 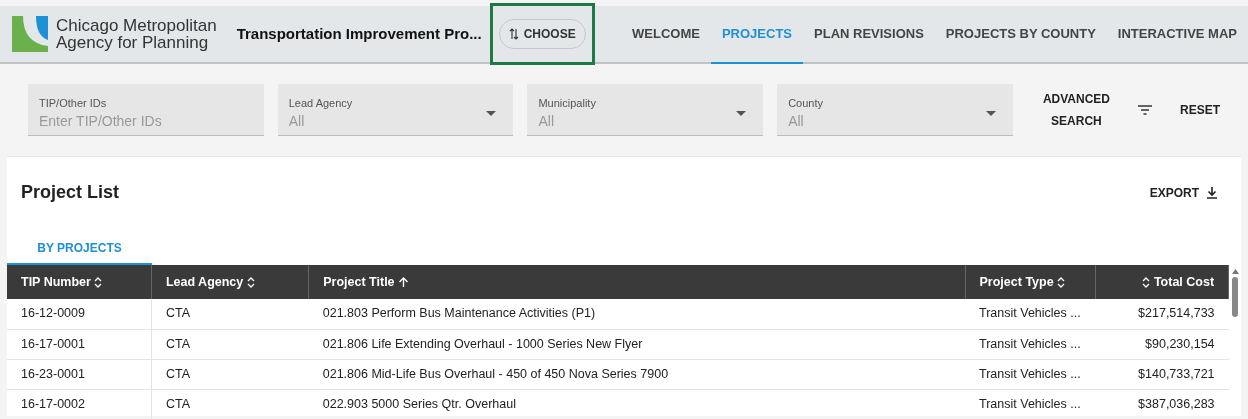 What do you see at coordinates (79, 374) in the screenshot?
I see `table-cell: 16-23-0001` at bounding box center [79, 374].